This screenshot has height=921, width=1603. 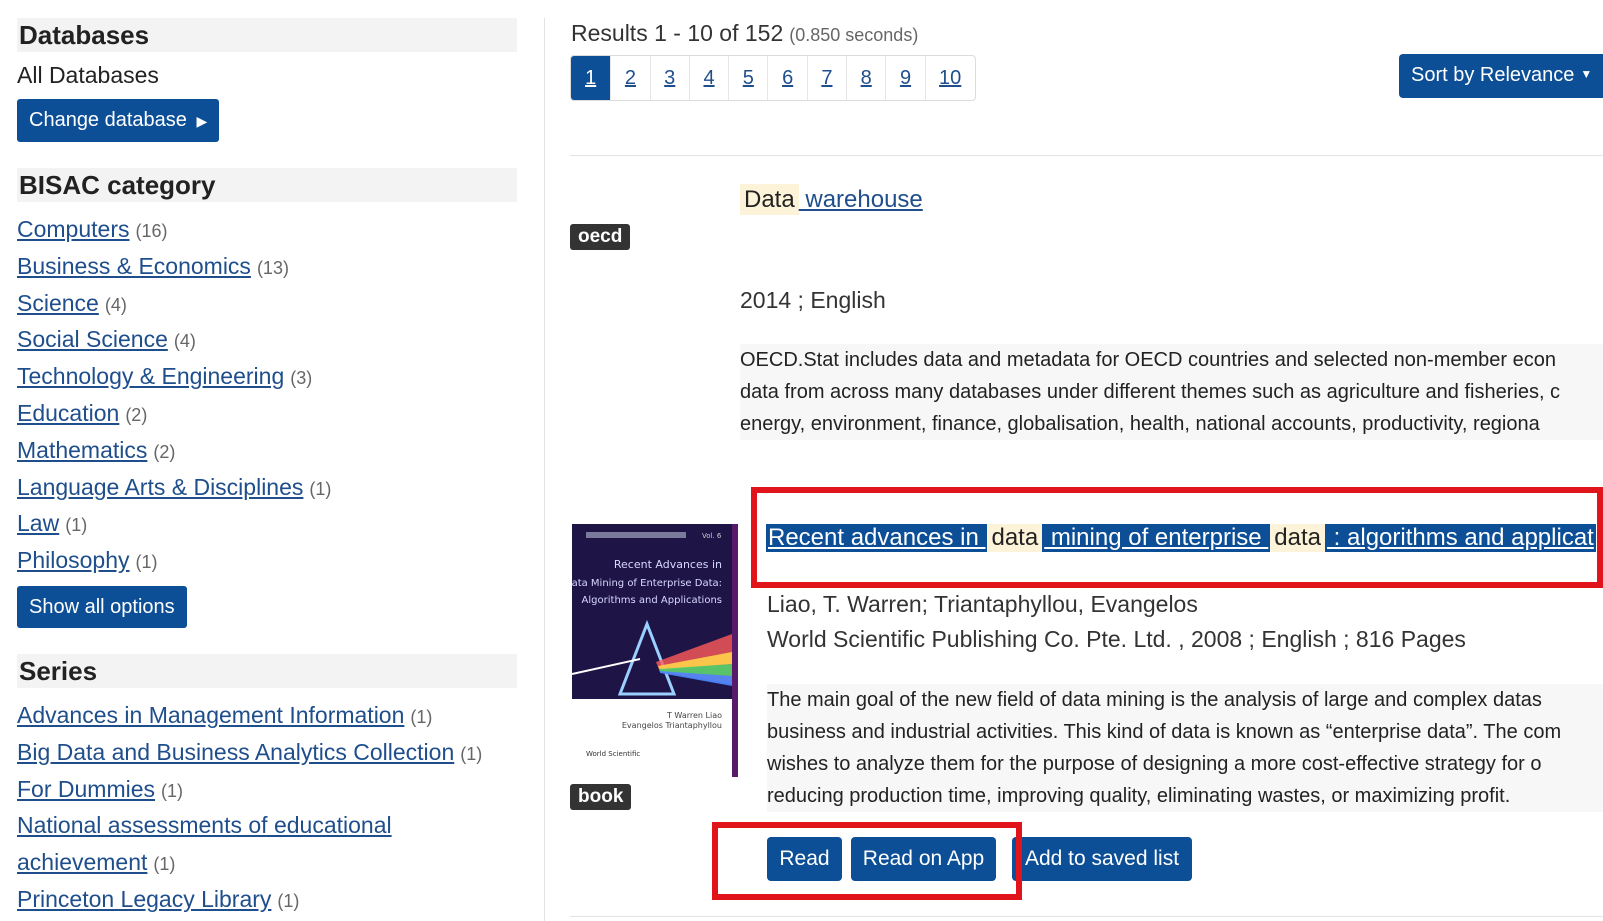 What do you see at coordinates (629, 78) in the screenshot?
I see `page-link: 2` at bounding box center [629, 78].